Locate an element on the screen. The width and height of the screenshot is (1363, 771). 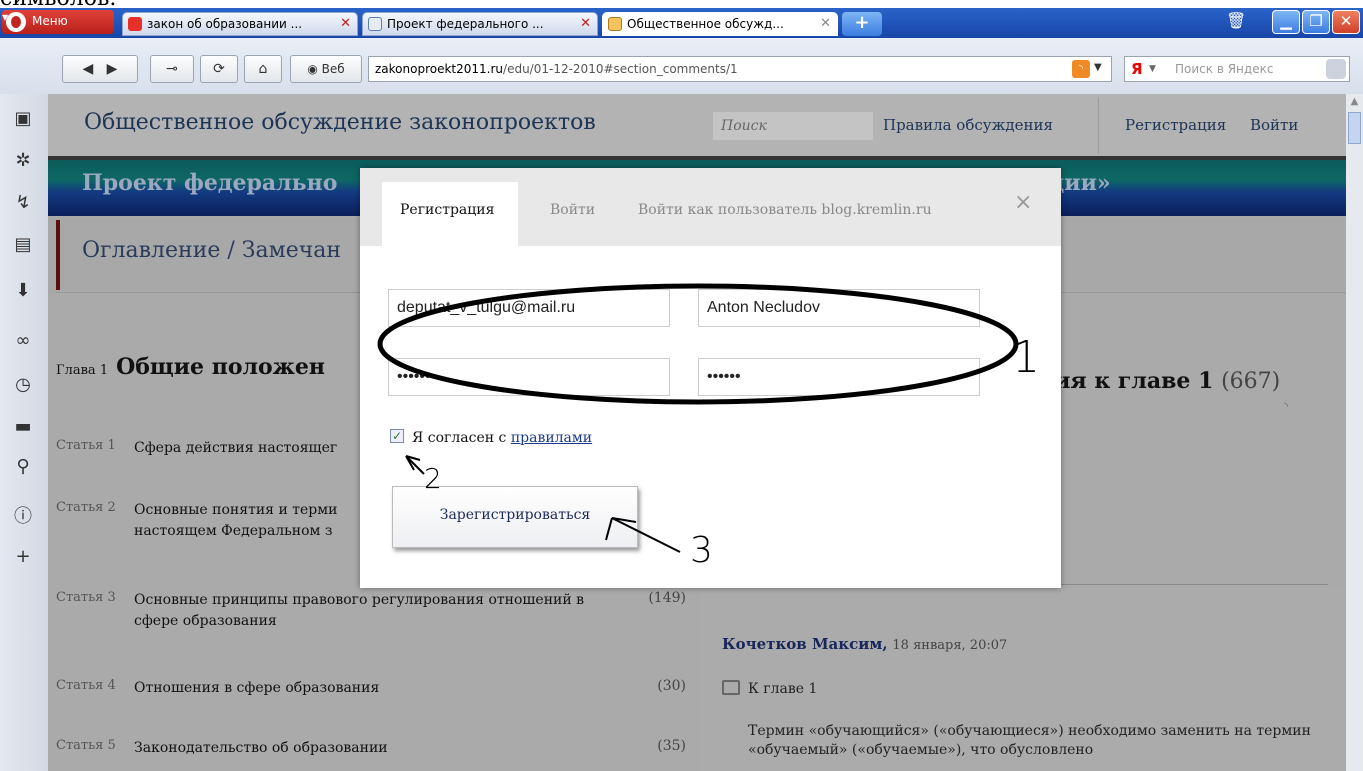
agree-label: Я согласен с правилами is located at coordinates (502, 438).